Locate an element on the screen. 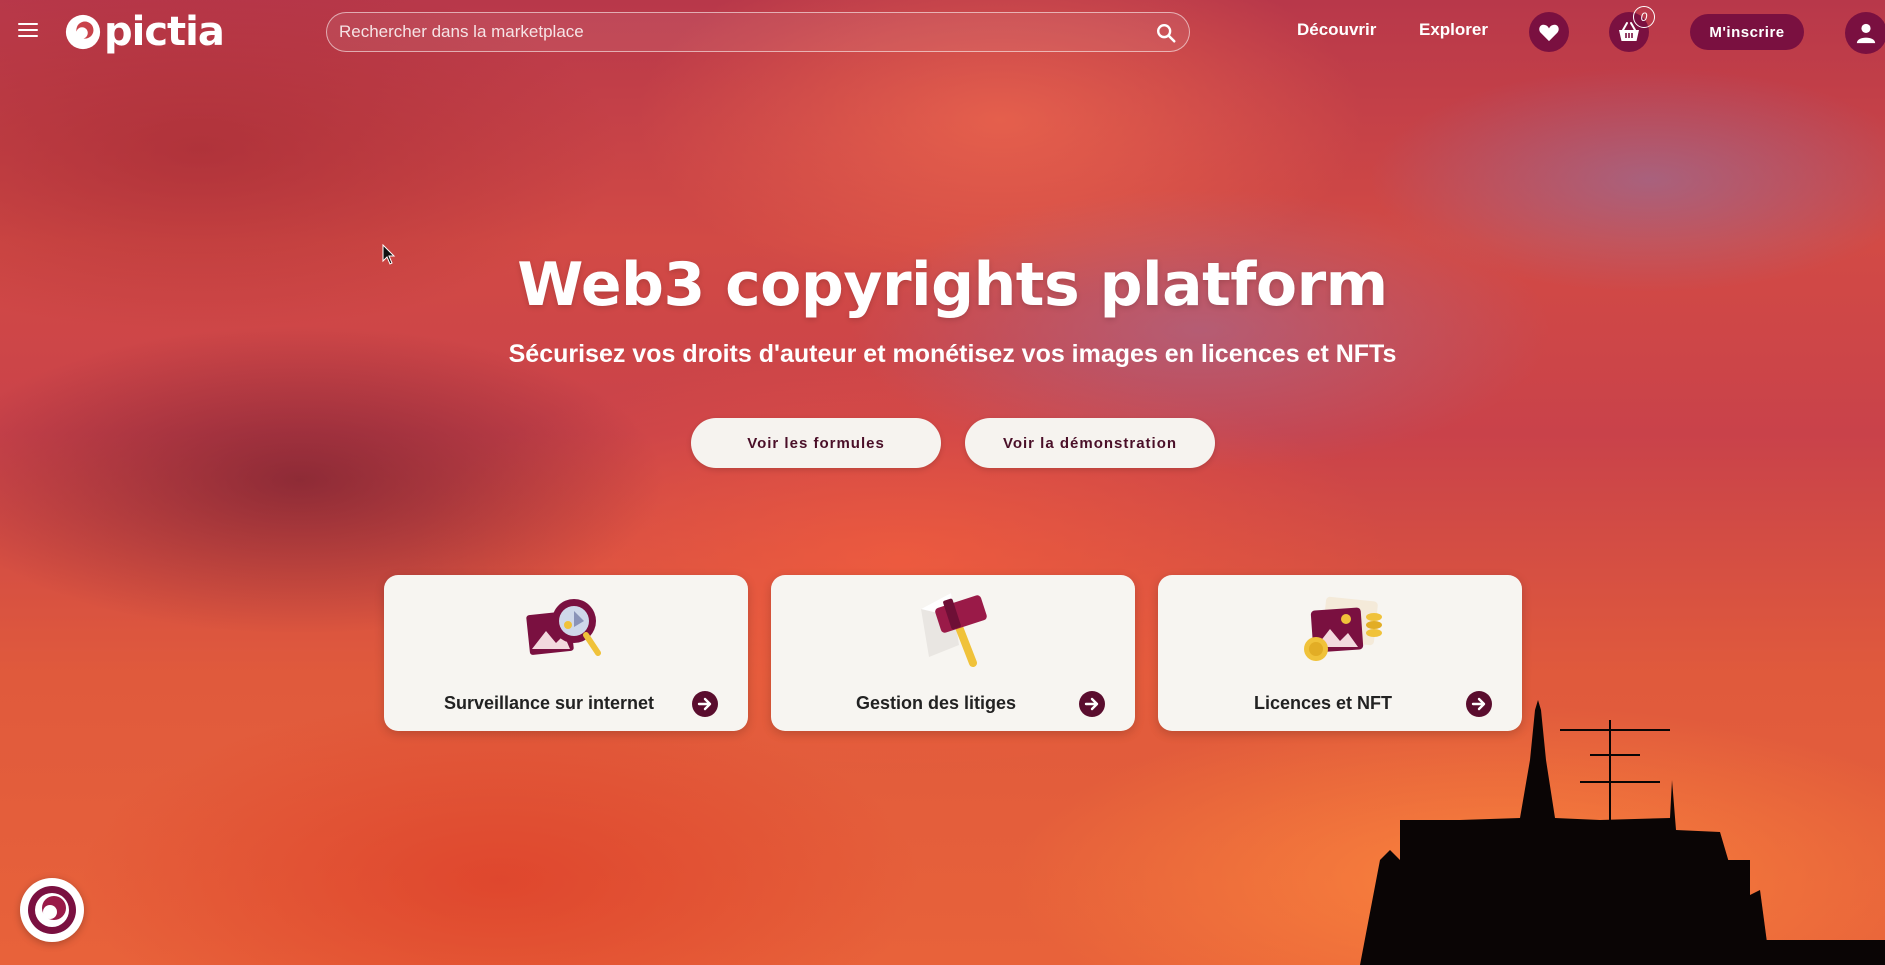  feature-card-disputes: Gestion des litiges is located at coordinates (953, 653).